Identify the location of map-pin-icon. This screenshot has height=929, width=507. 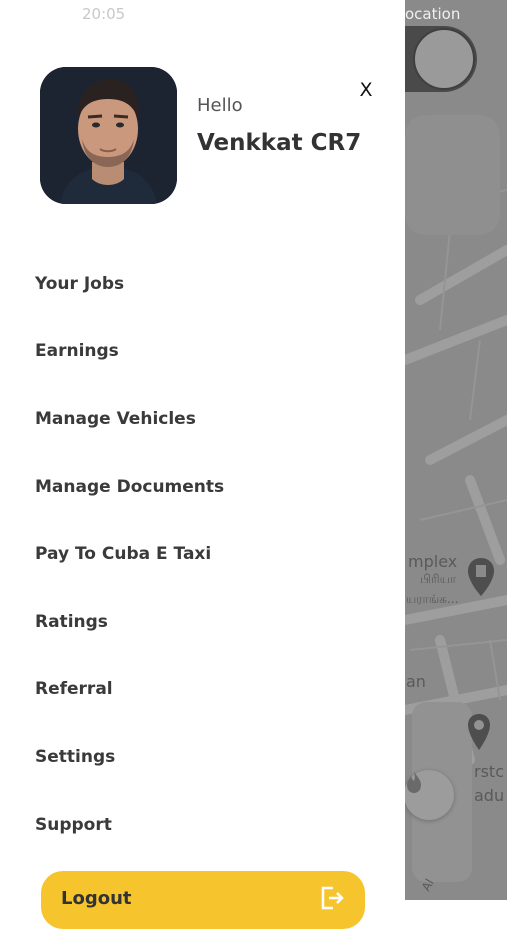
(481, 577).